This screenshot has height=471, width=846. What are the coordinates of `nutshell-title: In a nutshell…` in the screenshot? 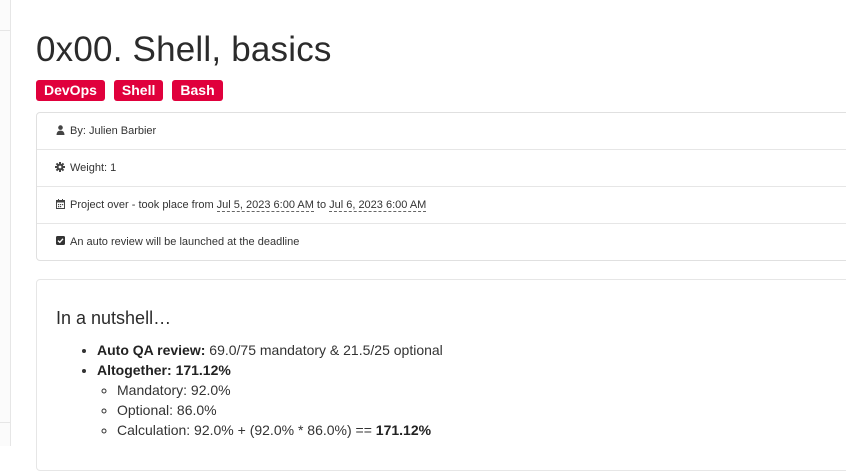 It's located at (114, 318).